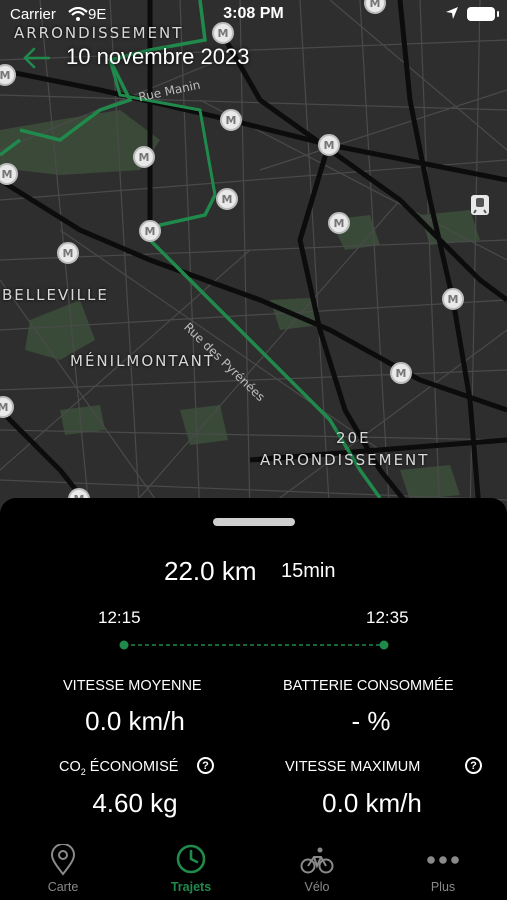 The height and width of the screenshot is (900, 507). Describe the element at coordinates (452, 13) in the screenshot. I see `location-arrow-icon` at that location.